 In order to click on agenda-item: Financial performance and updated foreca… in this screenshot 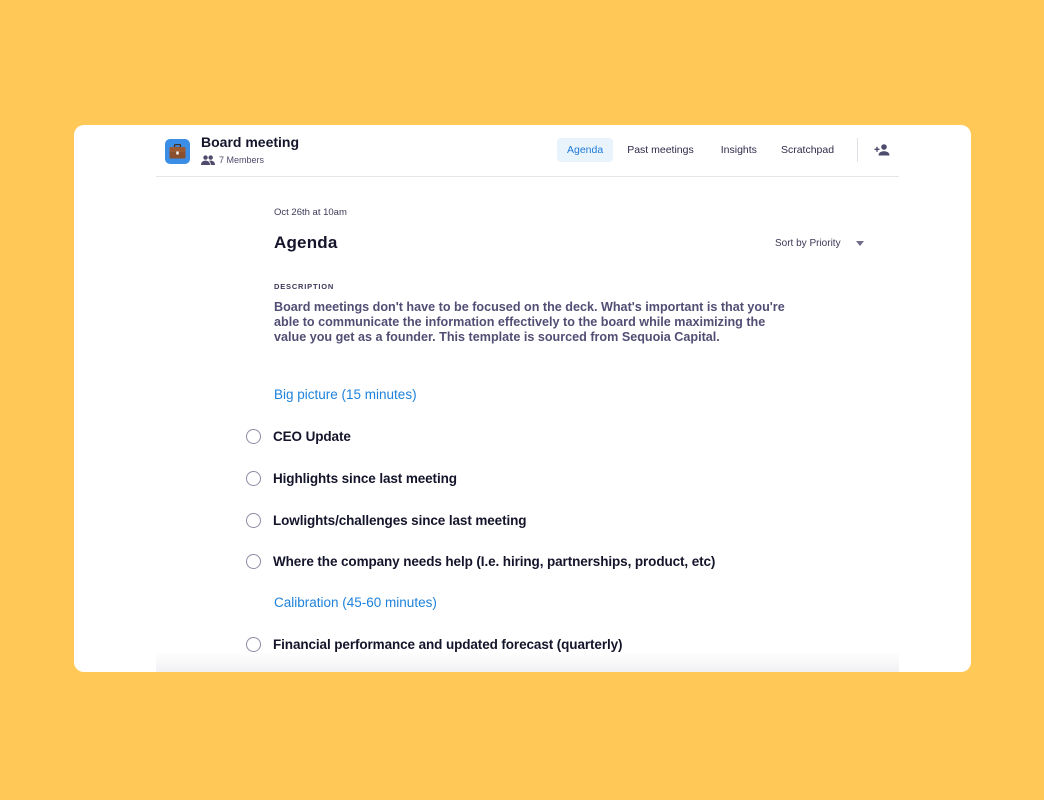, I will do `click(434, 644)`.